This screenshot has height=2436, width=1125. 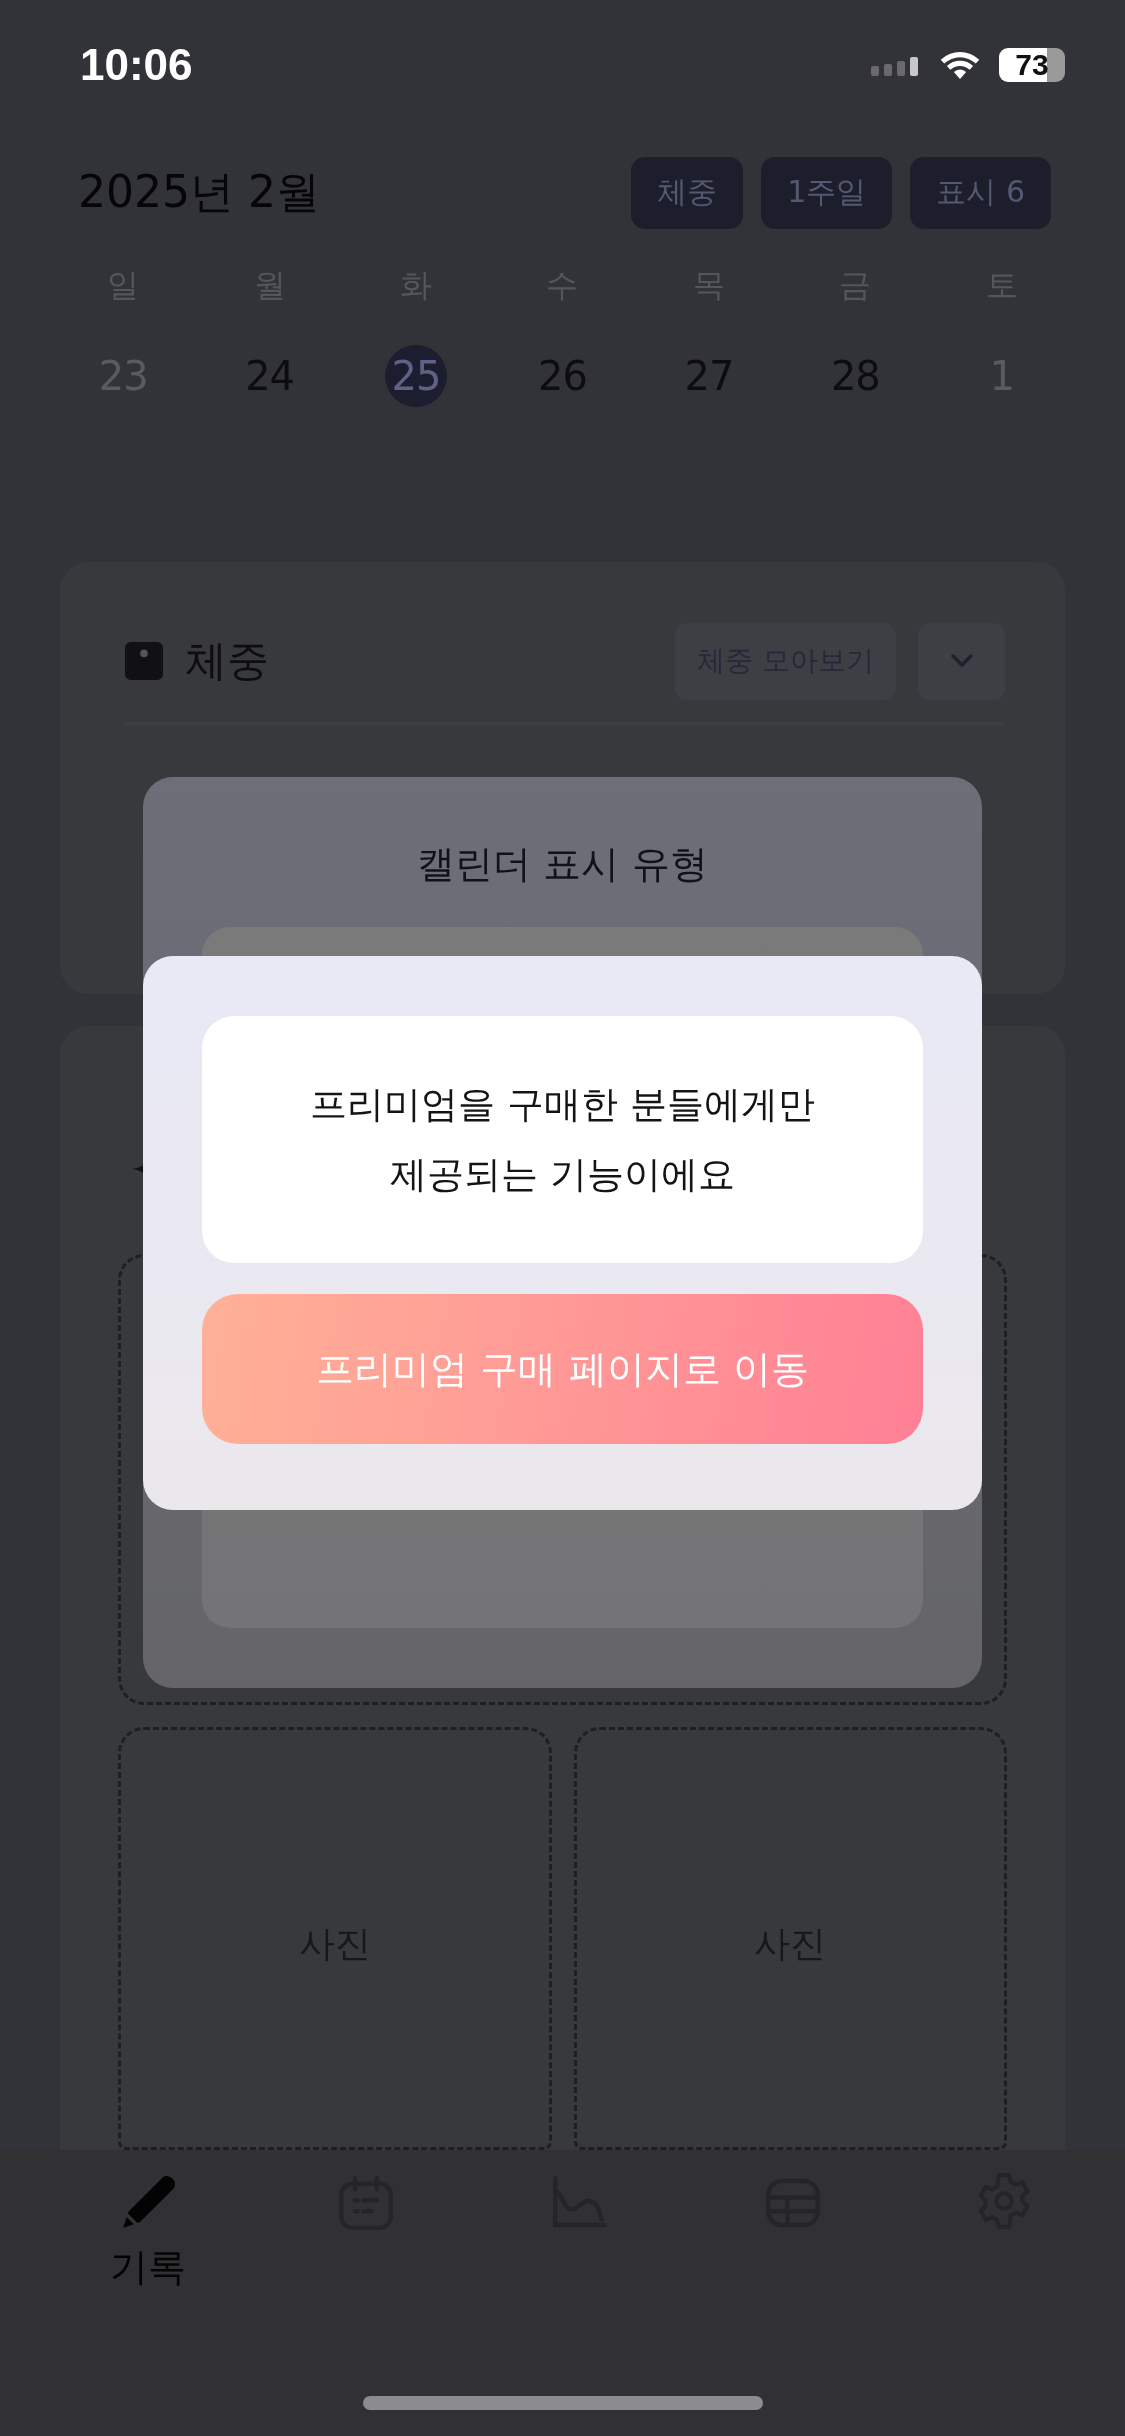 I want to click on header-button: 표시 6, so click(x=980, y=192).